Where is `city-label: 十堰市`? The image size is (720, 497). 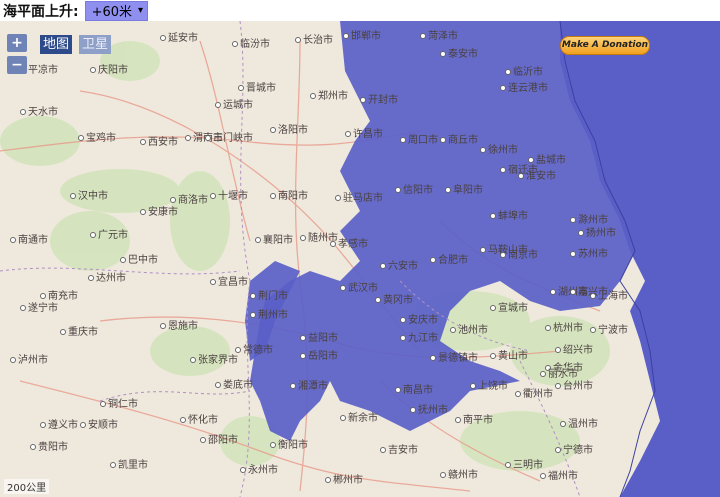 city-label: 十堰市 is located at coordinates (229, 194).